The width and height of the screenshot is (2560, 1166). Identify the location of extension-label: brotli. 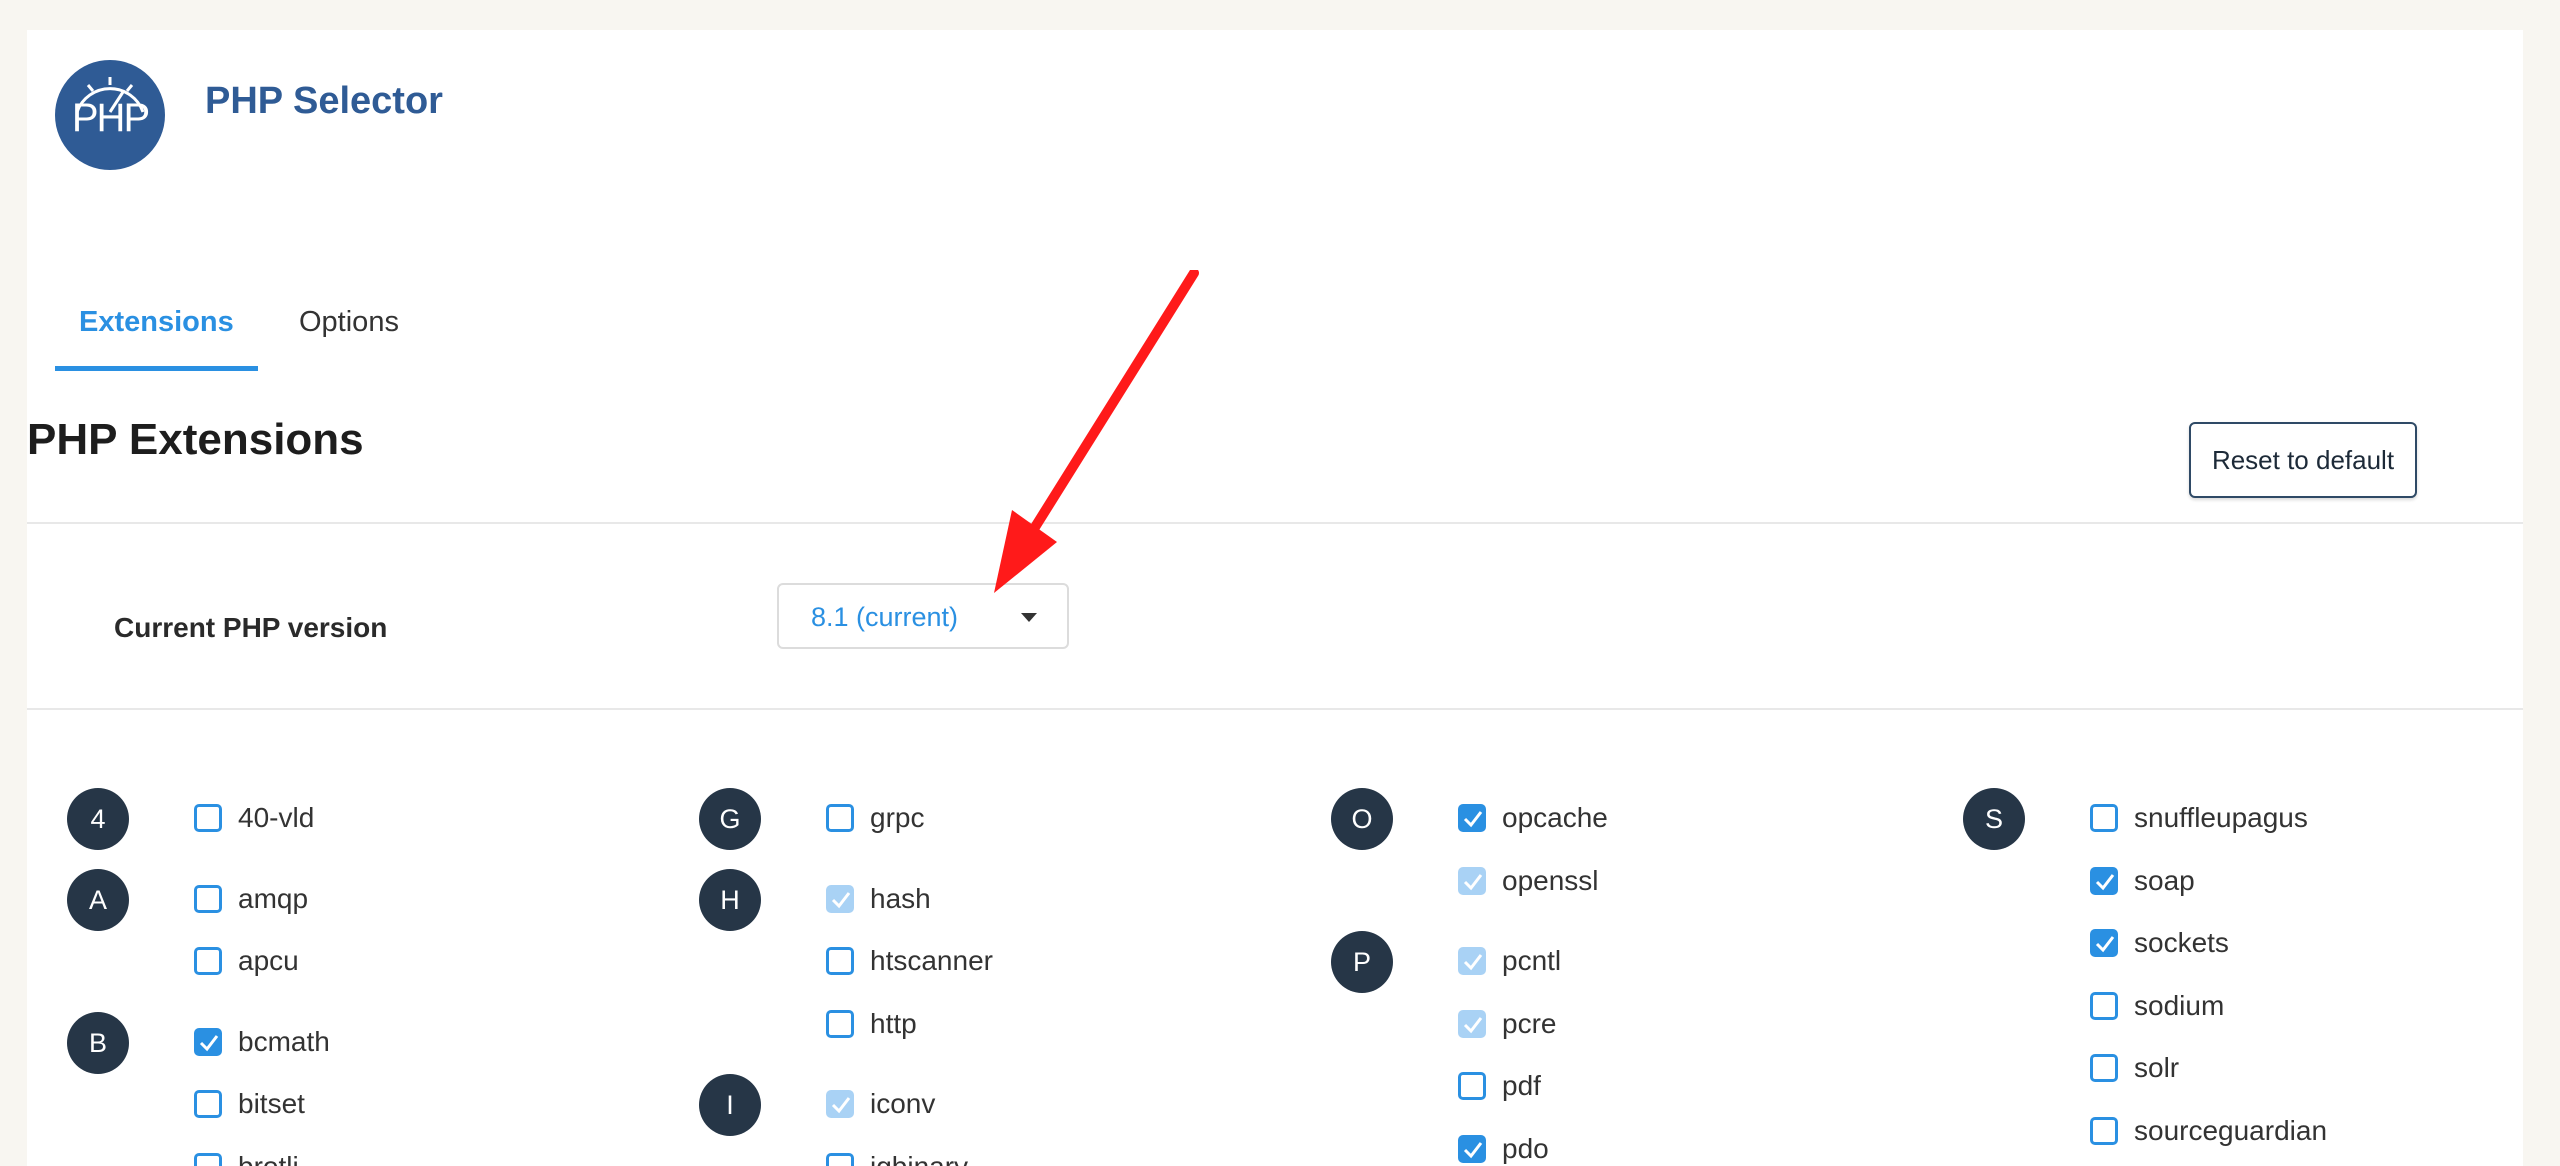
(268, 1158).